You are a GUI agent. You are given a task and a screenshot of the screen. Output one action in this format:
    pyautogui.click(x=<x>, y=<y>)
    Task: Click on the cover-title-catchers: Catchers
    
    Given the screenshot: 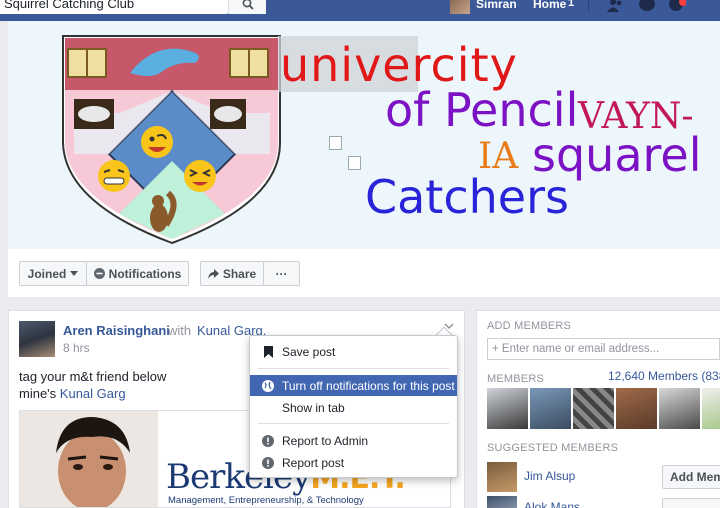 What is the action you would take?
    pyautogui.click(x=467, y=197)
    